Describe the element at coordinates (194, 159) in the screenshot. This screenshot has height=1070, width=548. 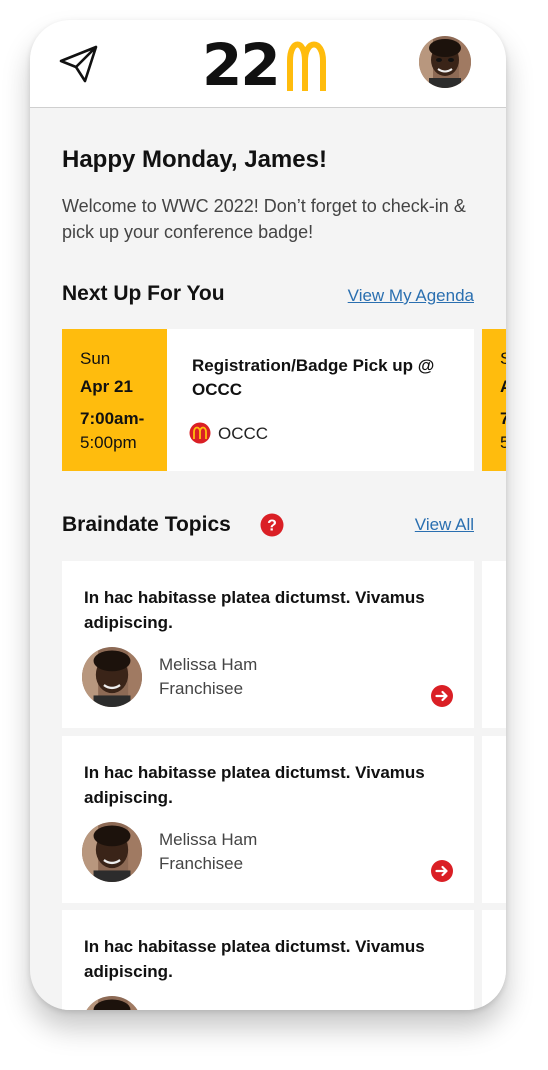
I see `greeting-heading: Happy Monday, James!` at that location.